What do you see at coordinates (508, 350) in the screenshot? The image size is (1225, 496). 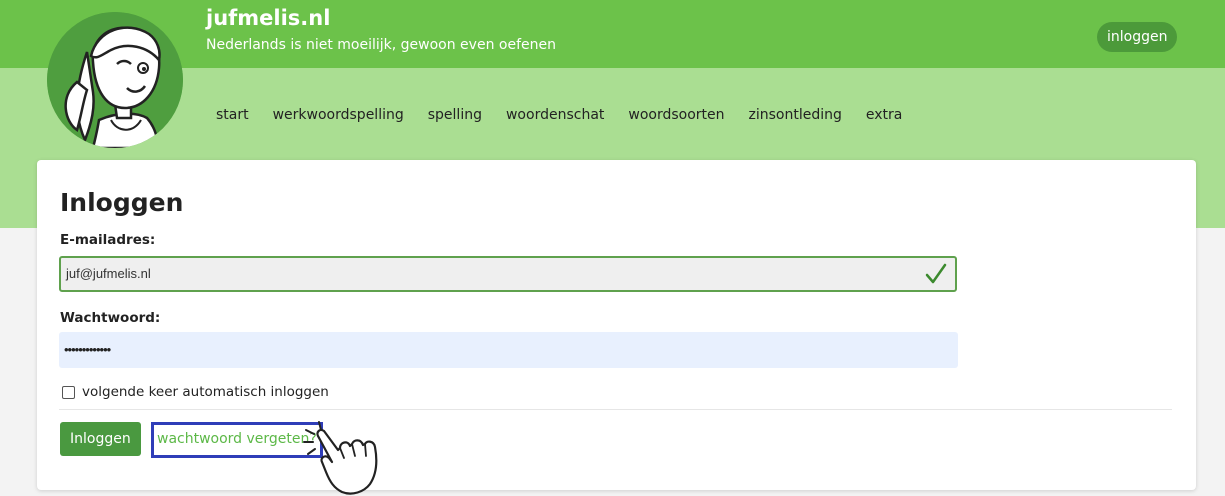 I see `password-field: •••••••••••••` at bounding box center [508, 350].